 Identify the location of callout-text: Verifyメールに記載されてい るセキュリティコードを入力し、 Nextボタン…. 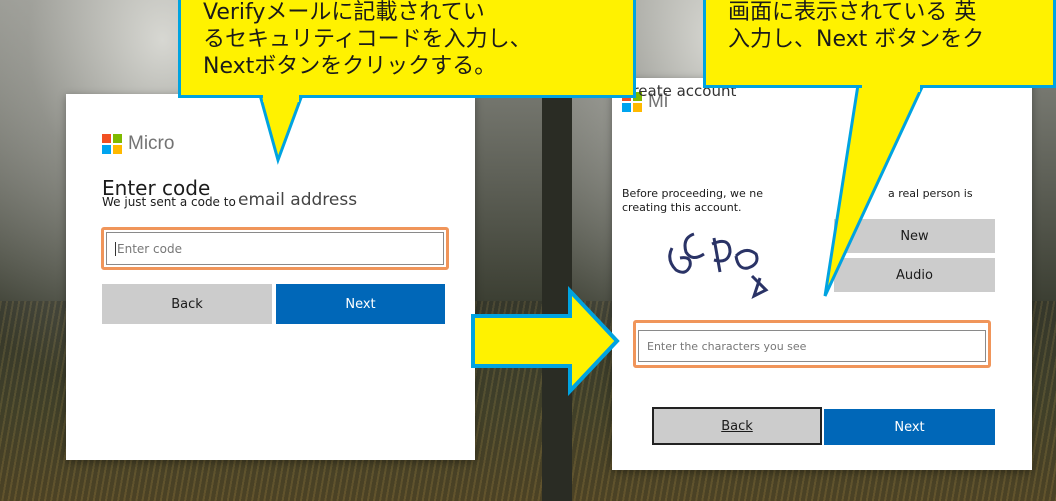
(407, 49).